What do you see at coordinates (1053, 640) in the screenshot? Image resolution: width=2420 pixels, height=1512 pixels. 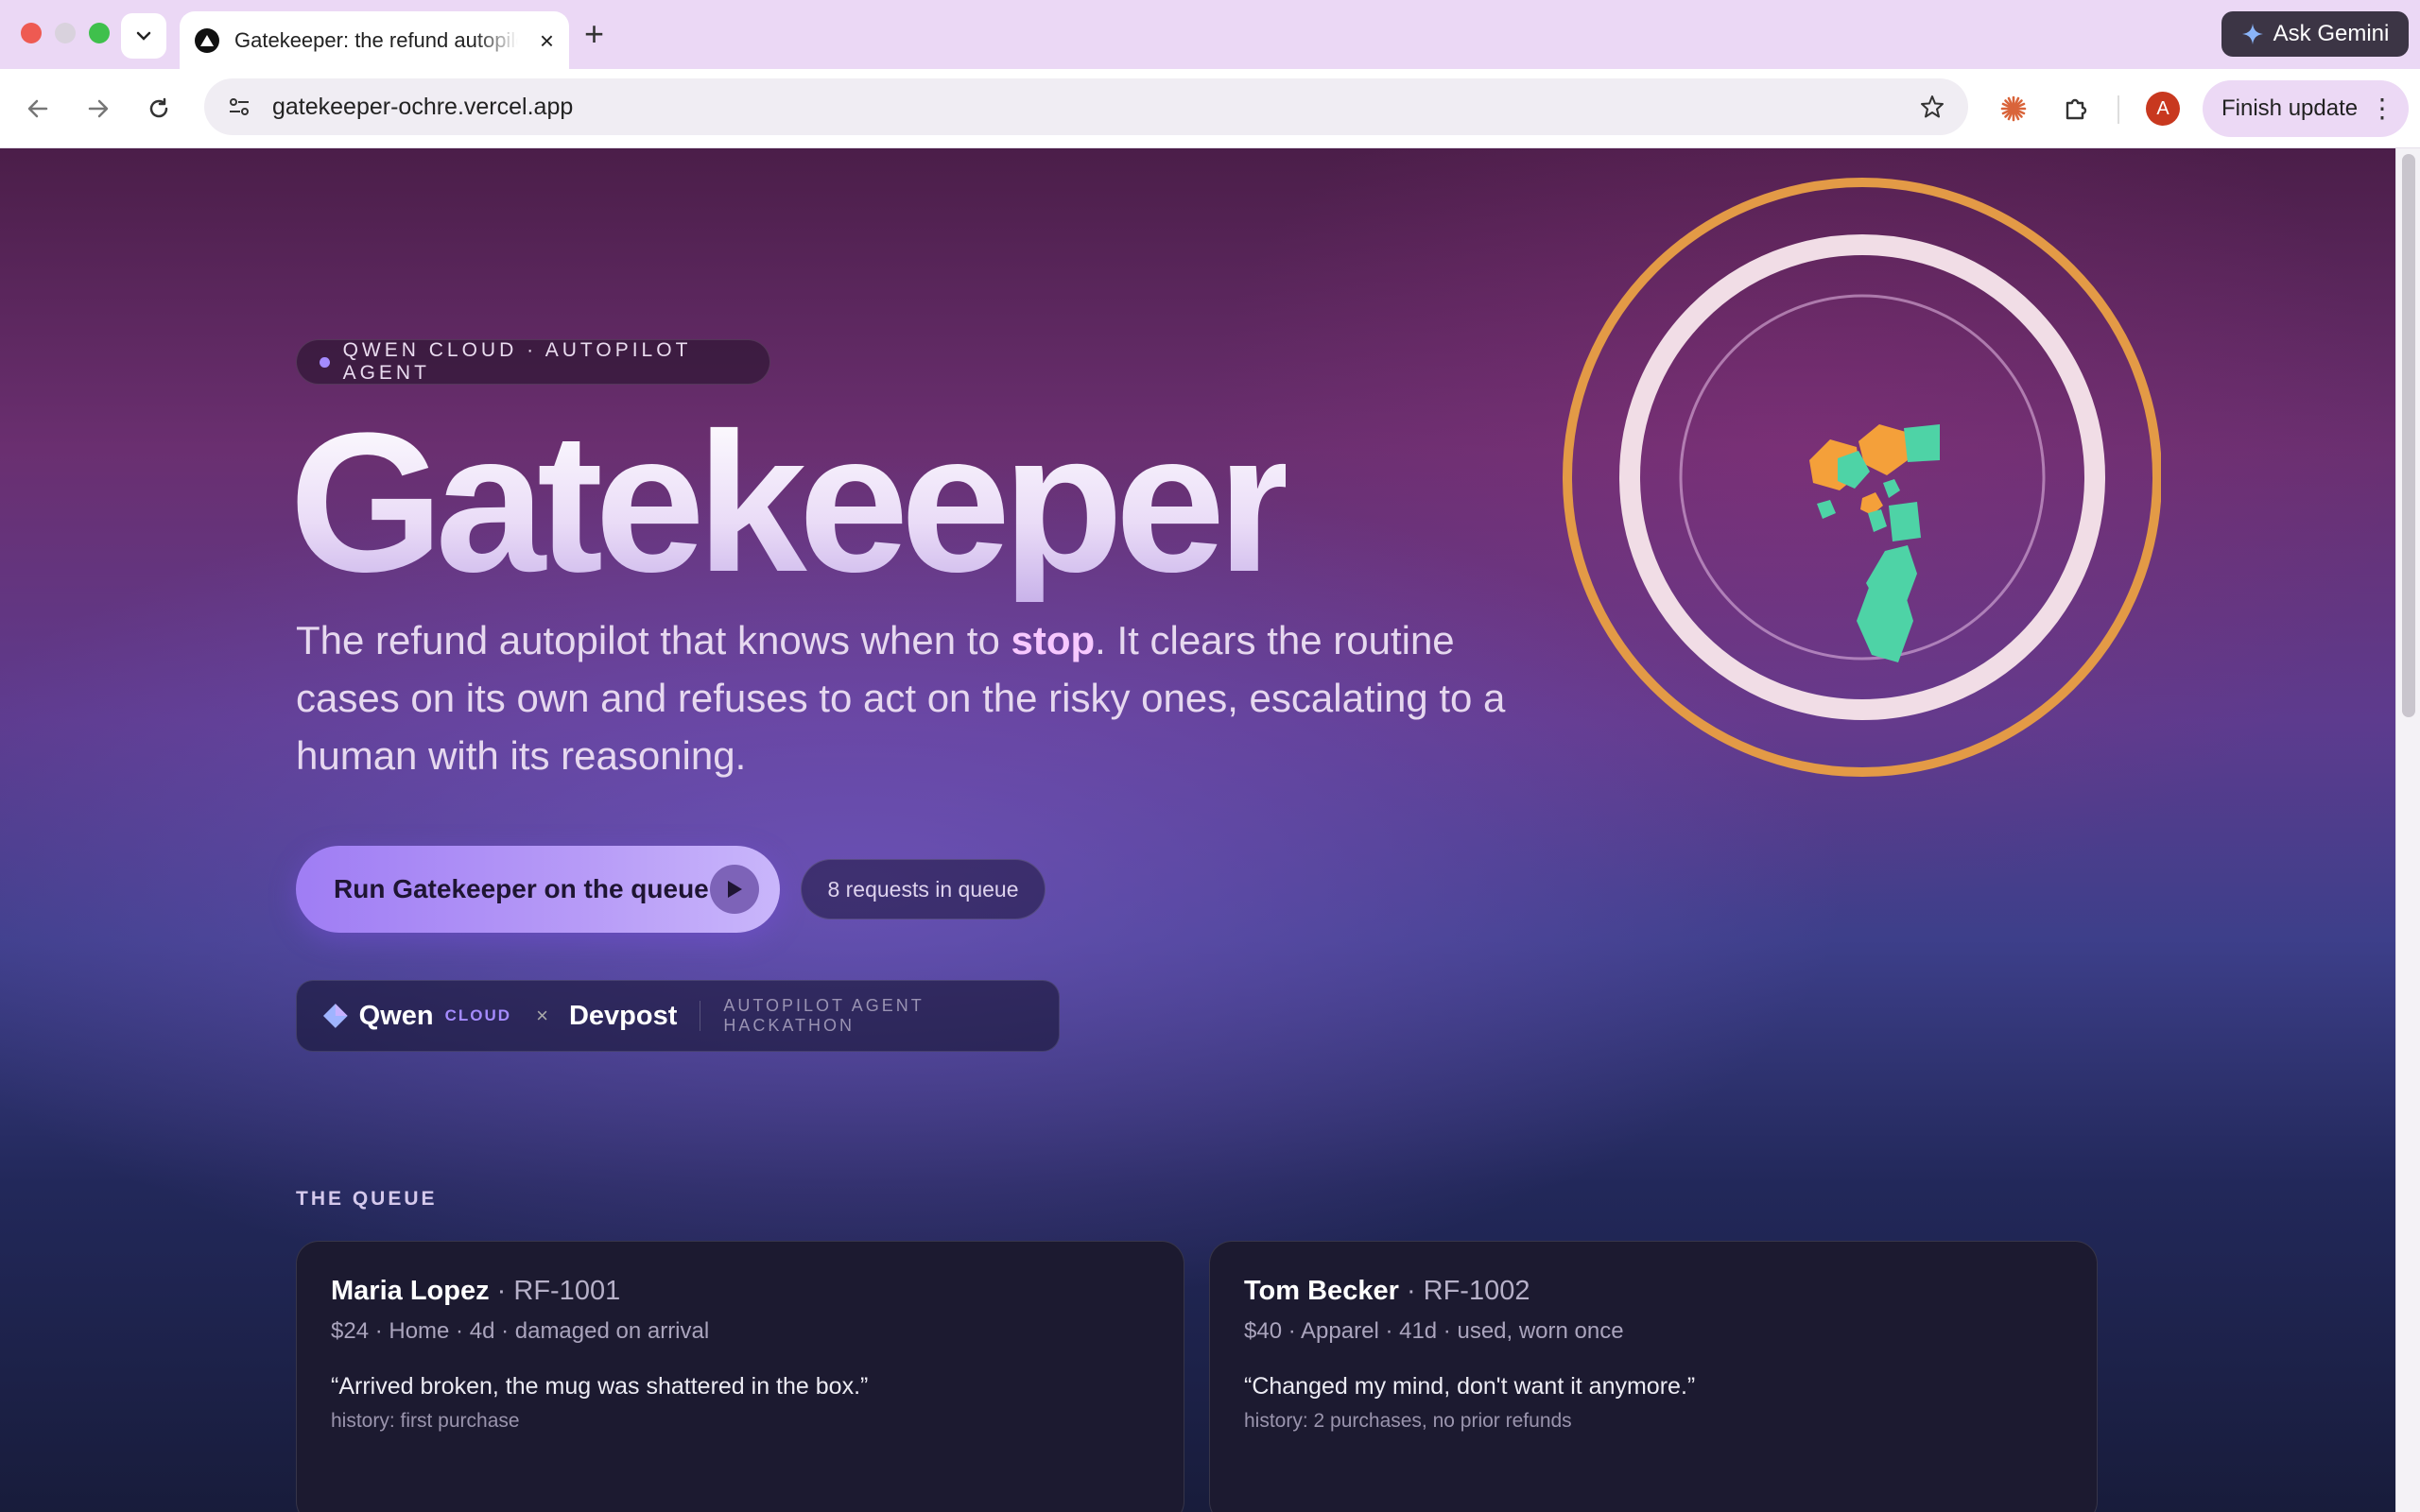 I see `hero-subtitle-highlight: stop` at bounding box center [1053, 640].